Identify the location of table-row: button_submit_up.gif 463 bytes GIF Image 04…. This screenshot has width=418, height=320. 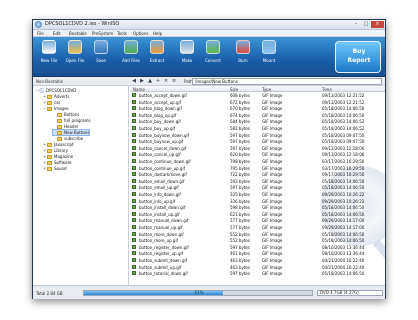
(257, 267).